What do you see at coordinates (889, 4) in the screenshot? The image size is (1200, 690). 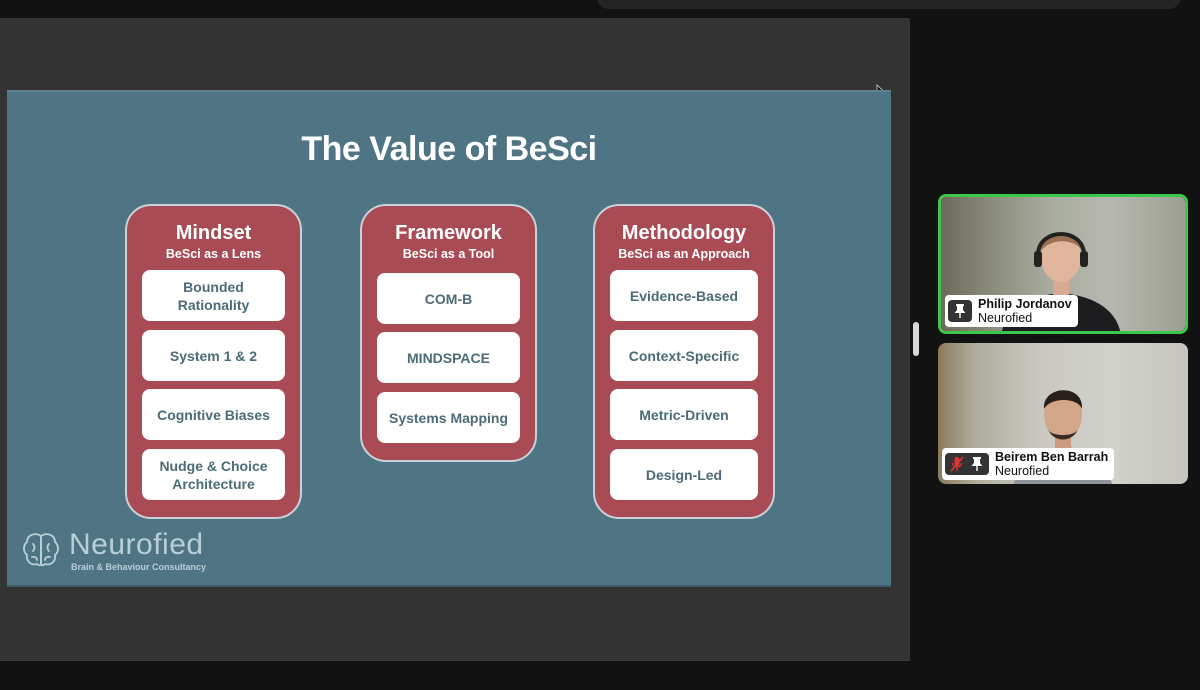 I see `top-toolbar` at bounding box center [889, 4].